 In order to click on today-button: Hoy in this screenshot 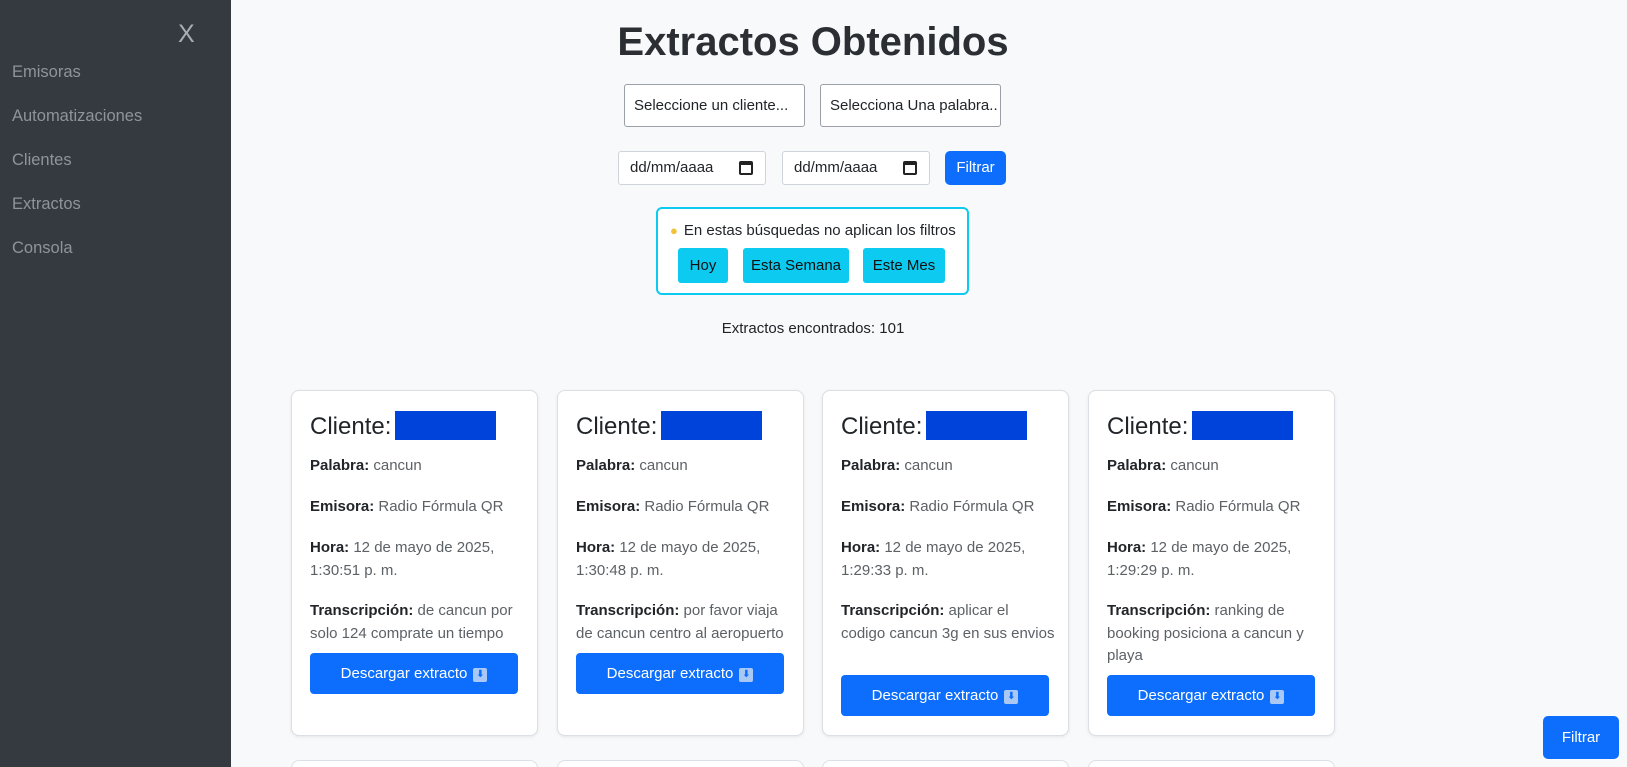, I will do `click(703, 265)`.